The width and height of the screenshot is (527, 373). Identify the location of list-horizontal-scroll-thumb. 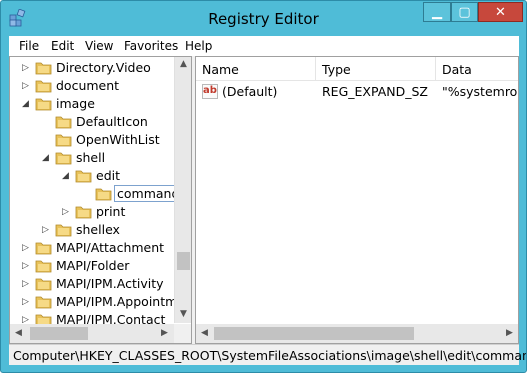
(314, 333).